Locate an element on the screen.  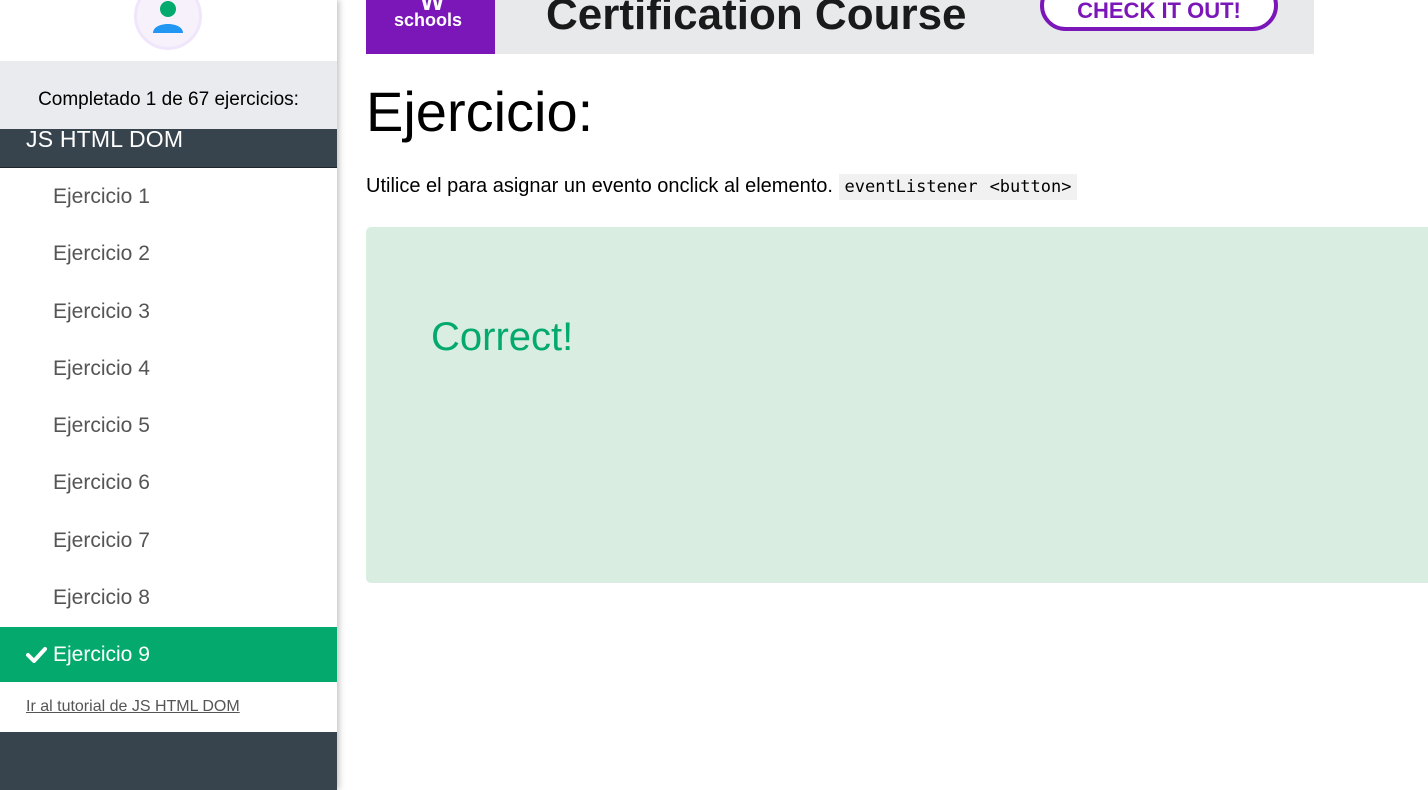
result-message: Correct! is located at coordinates (502, 337).